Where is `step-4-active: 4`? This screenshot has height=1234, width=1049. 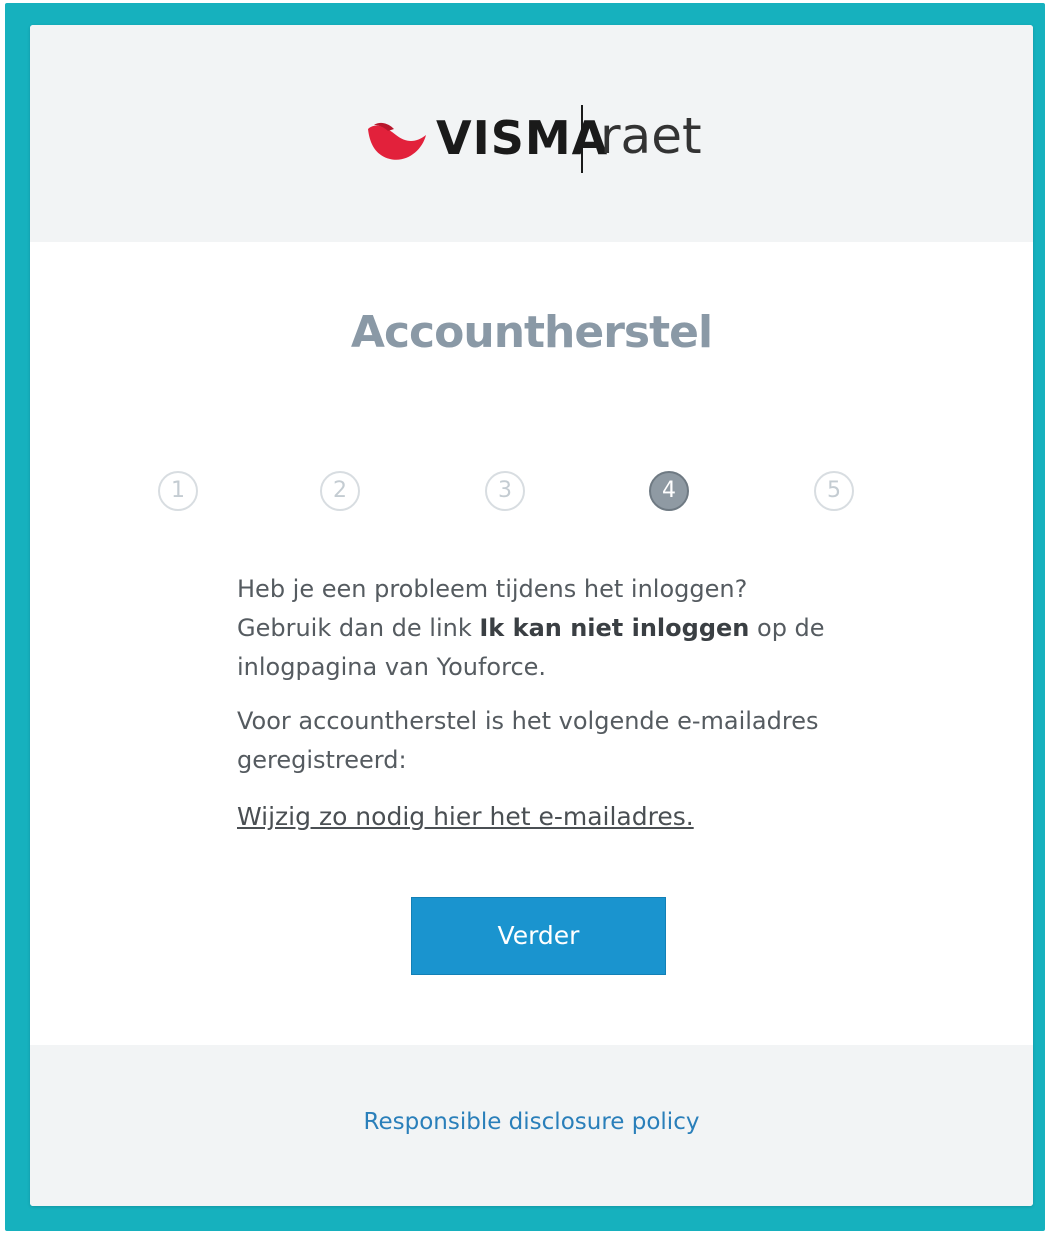 step-4-active: 4 is located at coordinates (669, 491).